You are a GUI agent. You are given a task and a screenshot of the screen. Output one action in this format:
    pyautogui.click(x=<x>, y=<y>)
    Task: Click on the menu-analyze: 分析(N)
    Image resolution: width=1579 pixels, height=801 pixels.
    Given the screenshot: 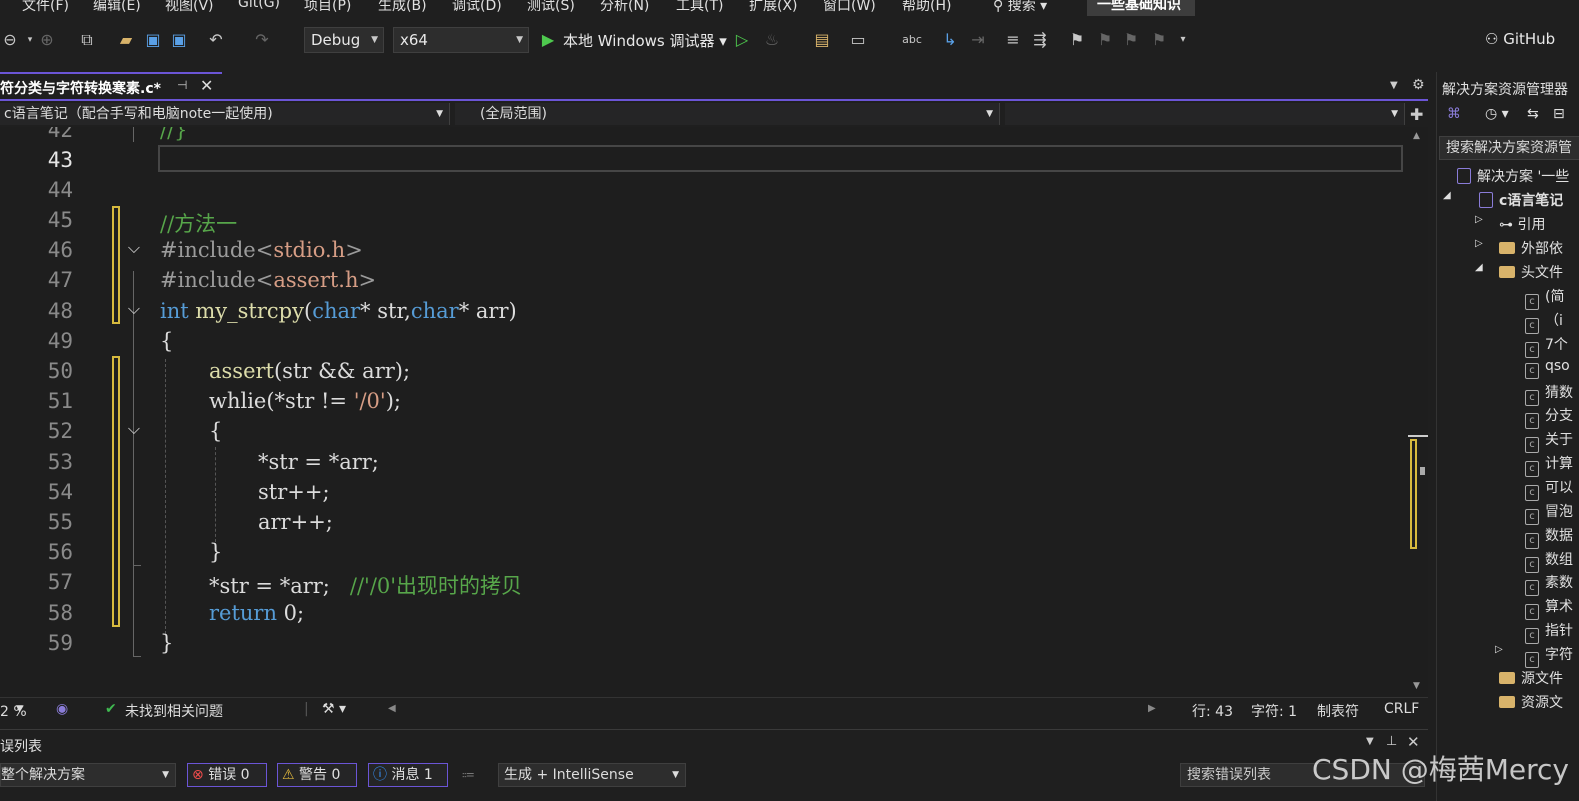 What is the action you would take?
    pyautogui.click(x=624, y=7)
    